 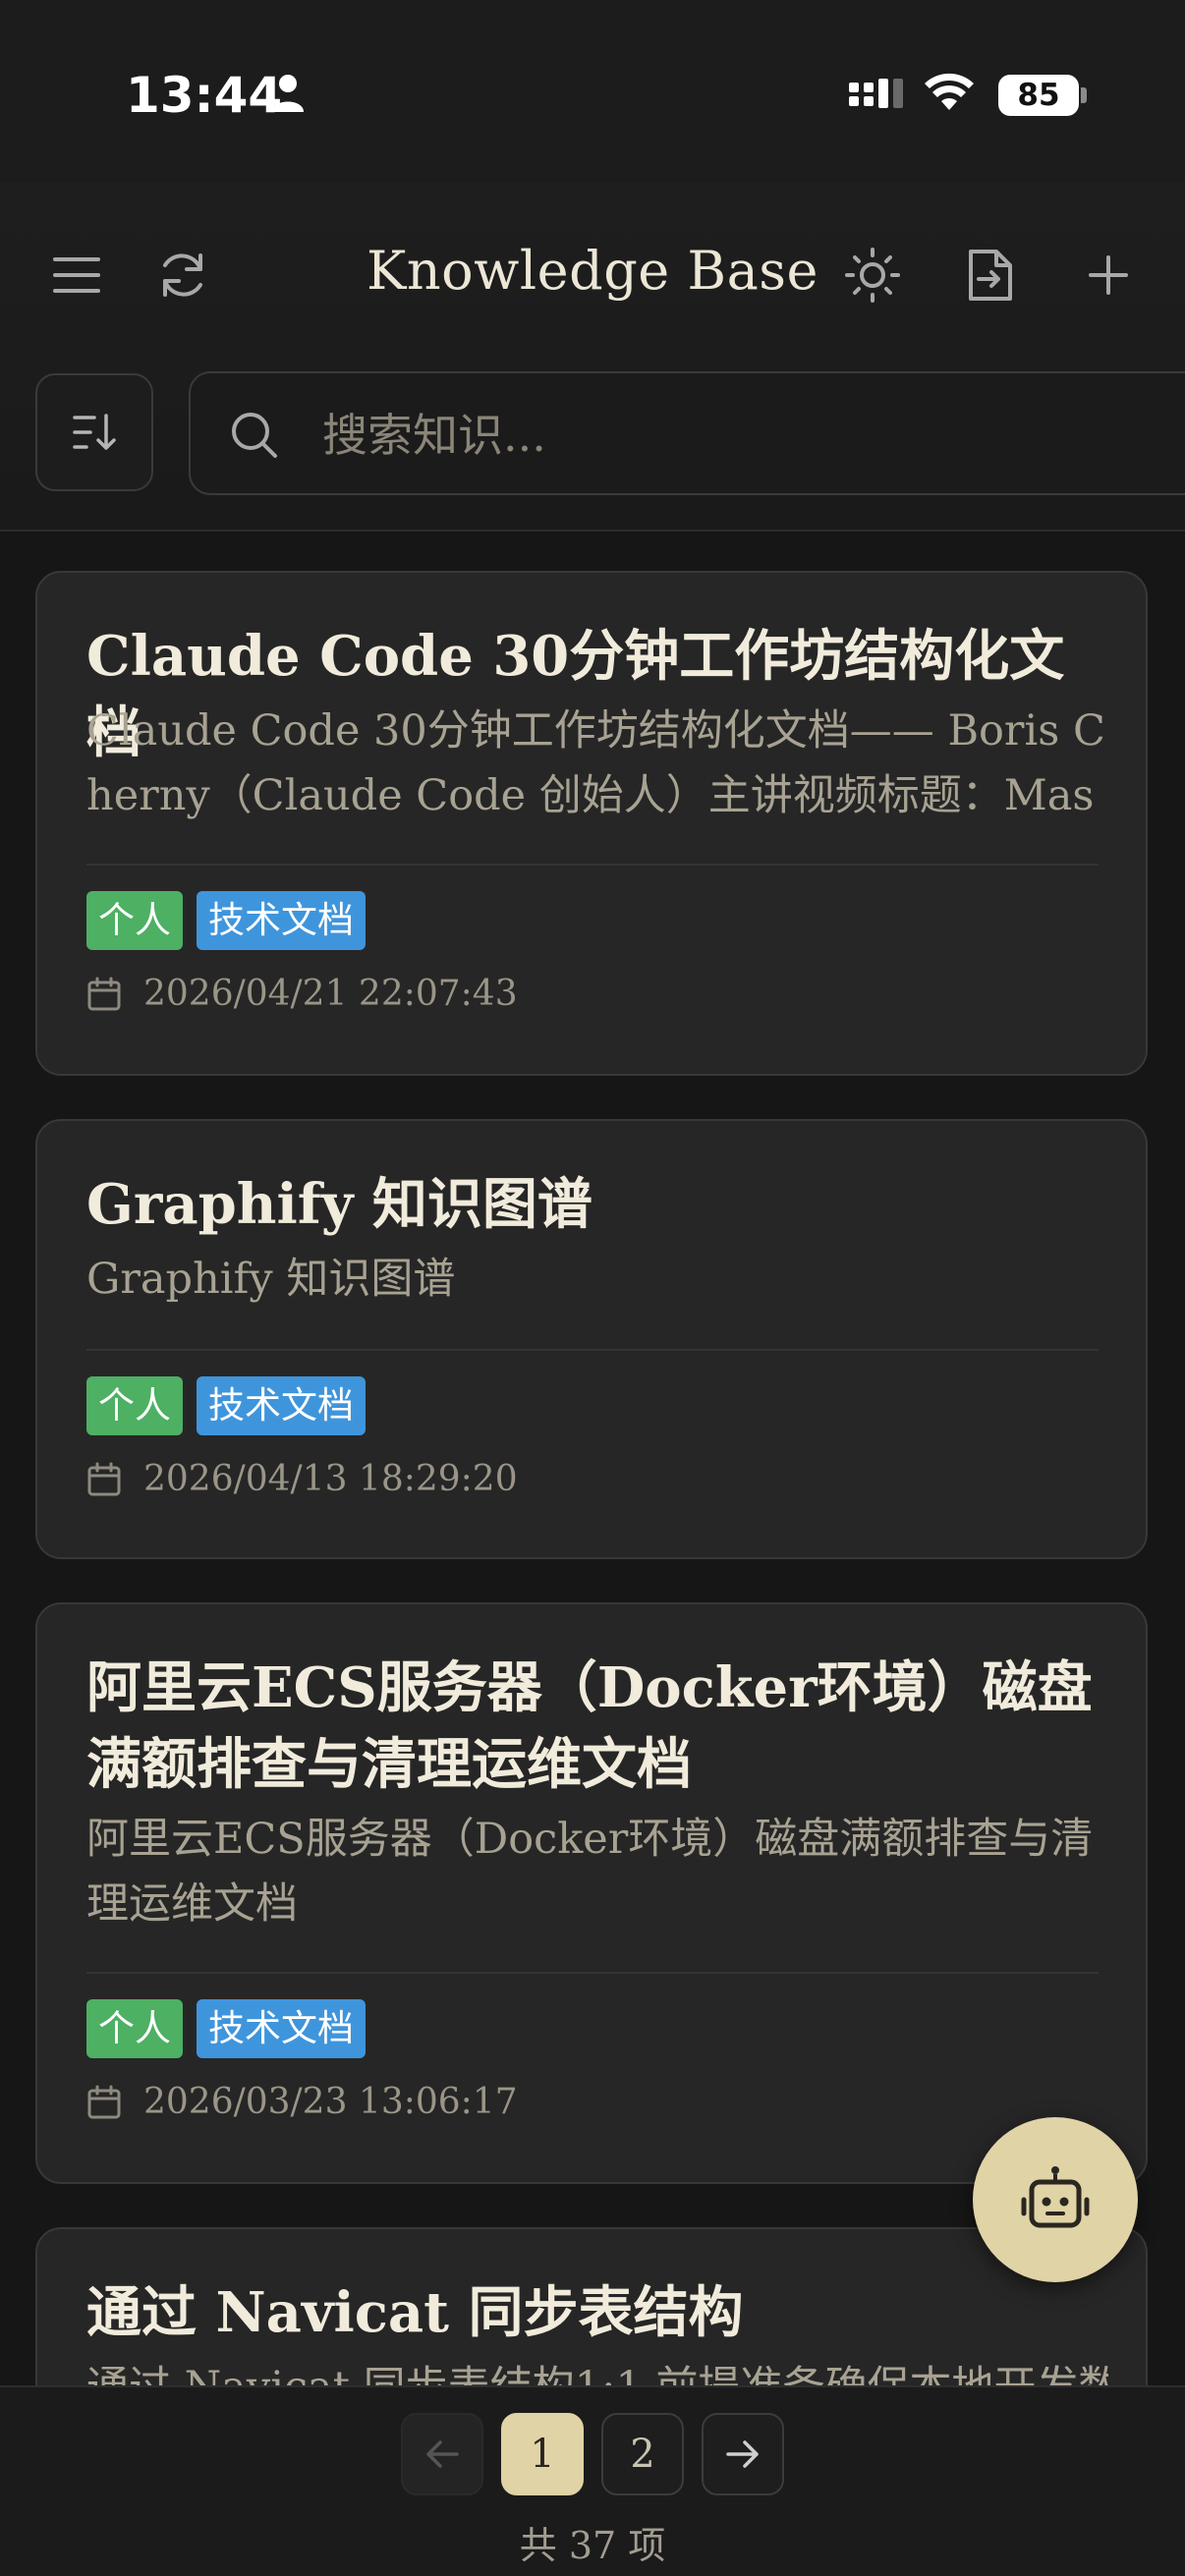 I want to click on card-date-row: 2026/03/23 13:06:17, so click(x=302, y=2102).